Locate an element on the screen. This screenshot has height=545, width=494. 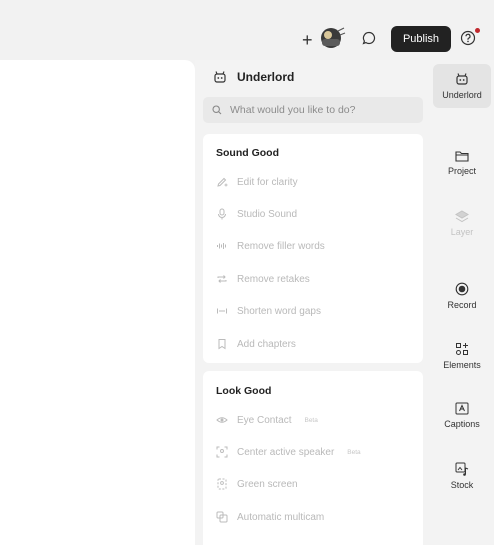
green-screen-item: Green screen is located at coordinates (257, 484).